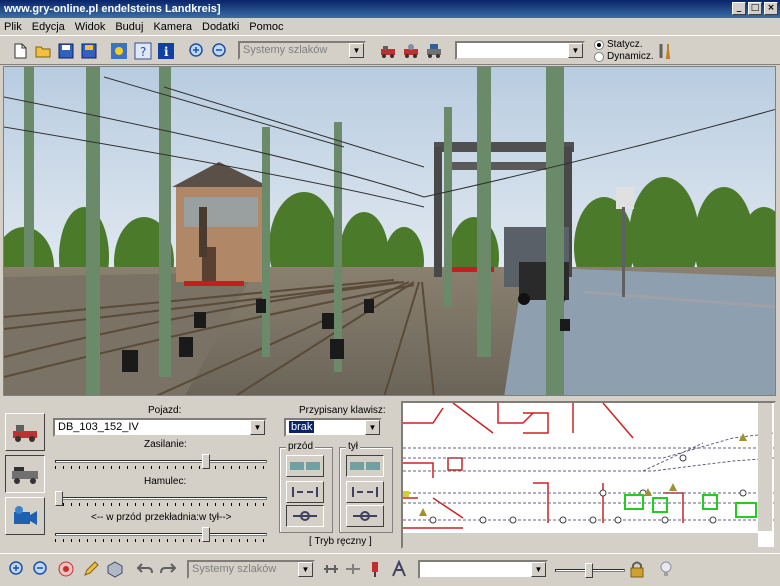  I want to click on lock-button, so click(637, 569).